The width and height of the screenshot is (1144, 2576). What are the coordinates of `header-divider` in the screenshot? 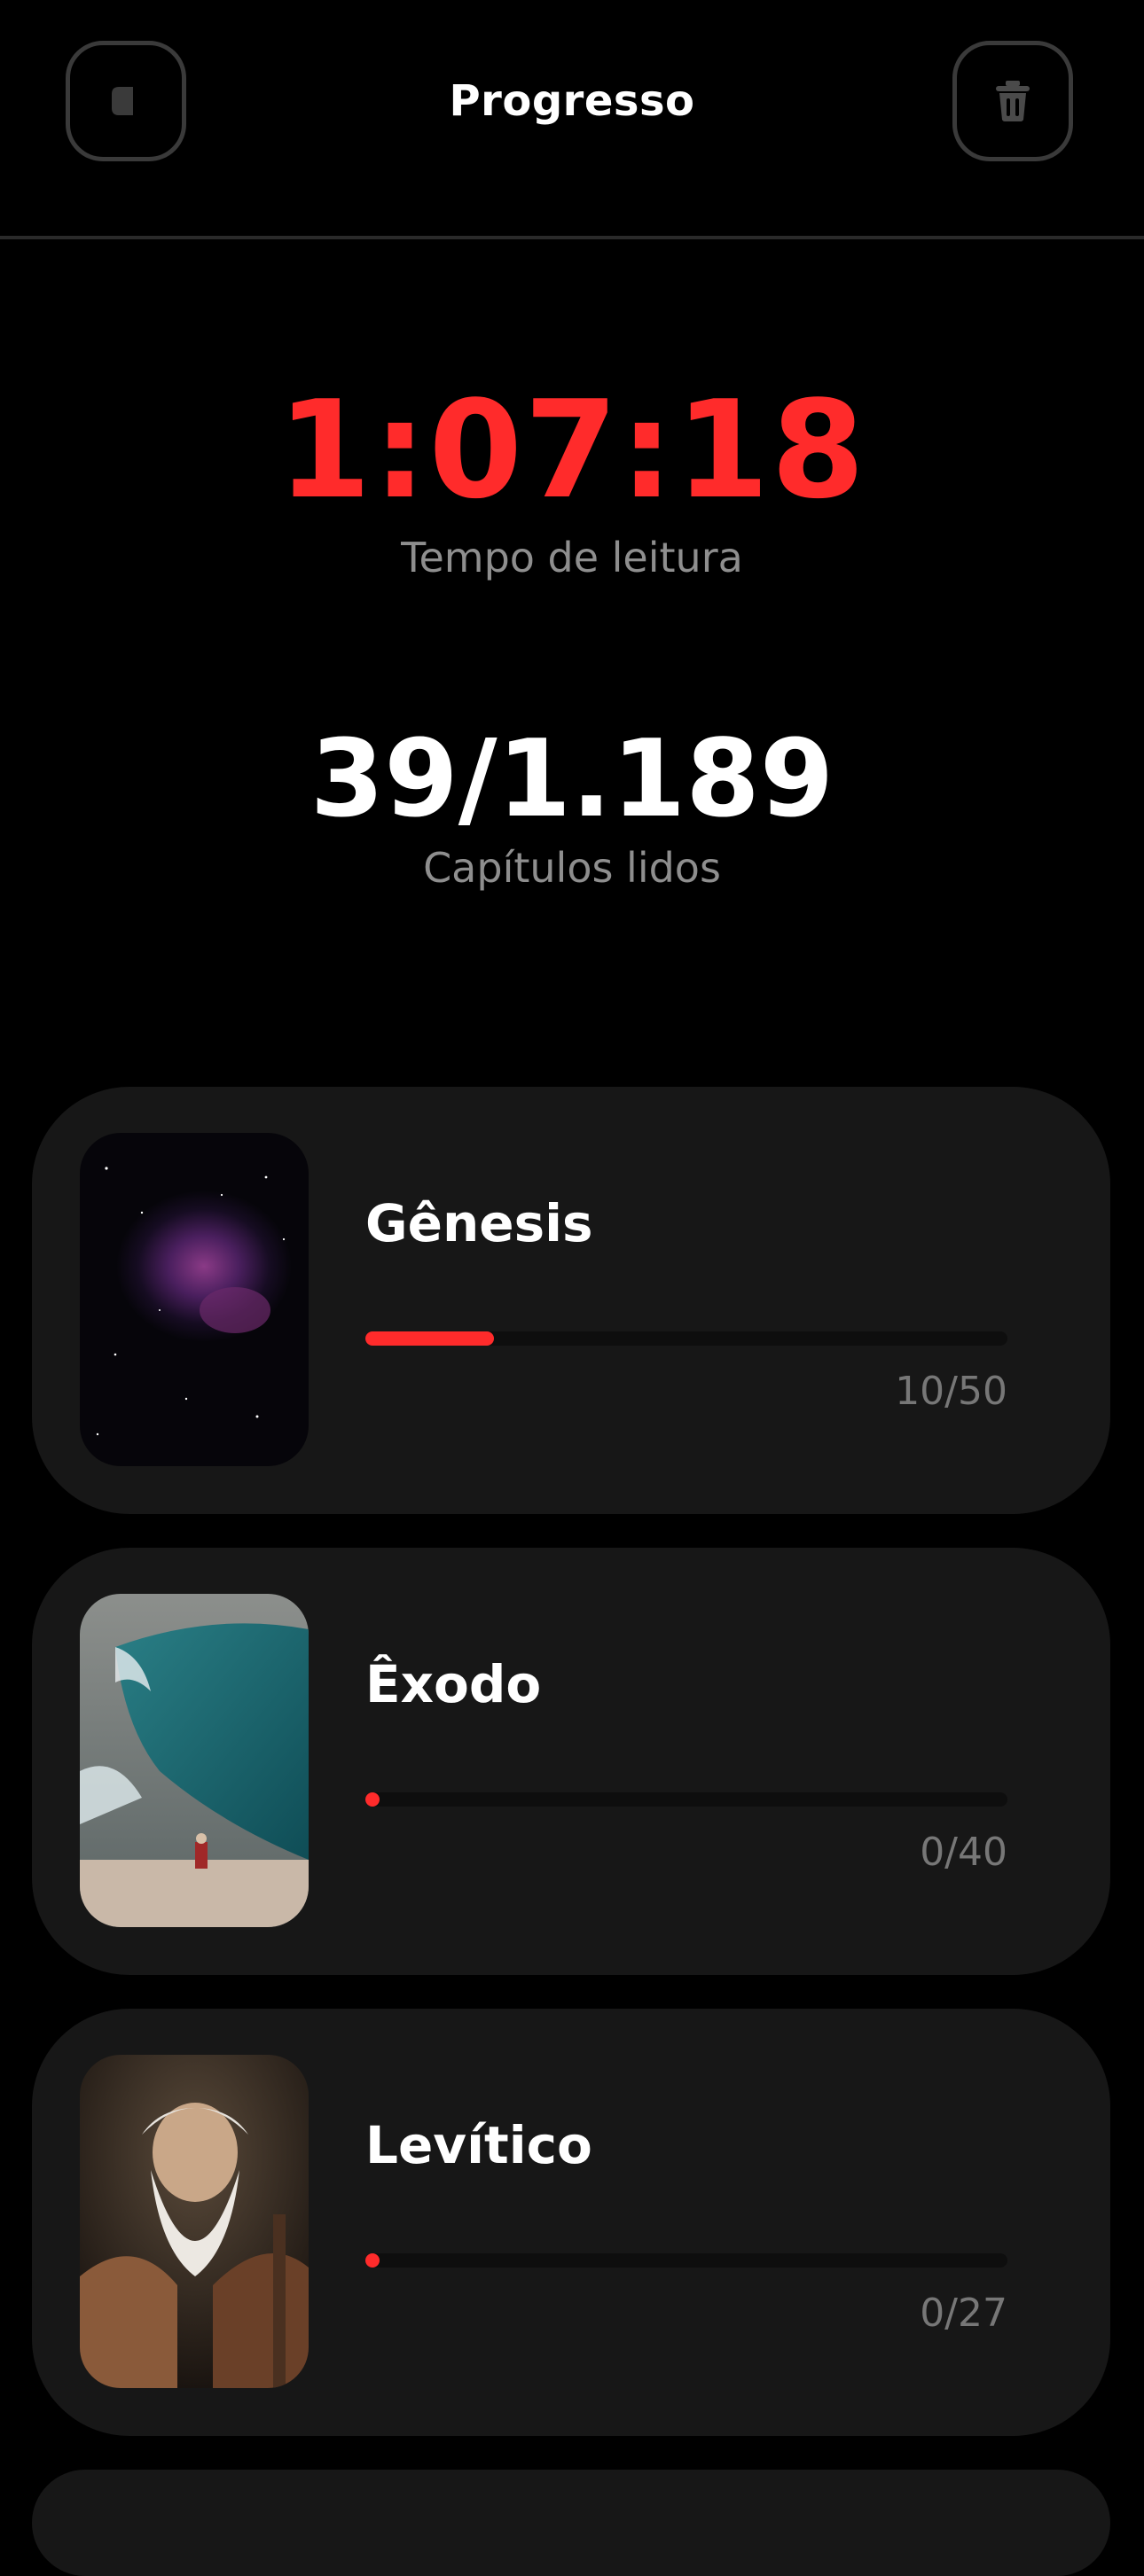 It's located at (572, 237).